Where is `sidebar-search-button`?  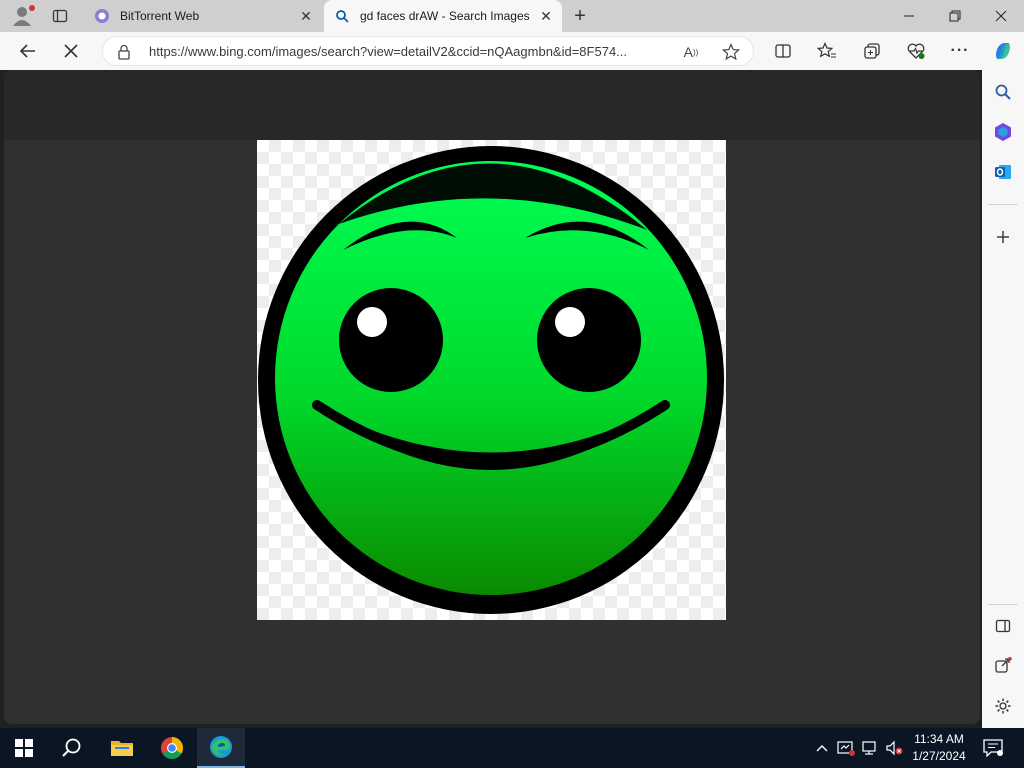 sidebar-search-button is located at coordinates (1003, 92).